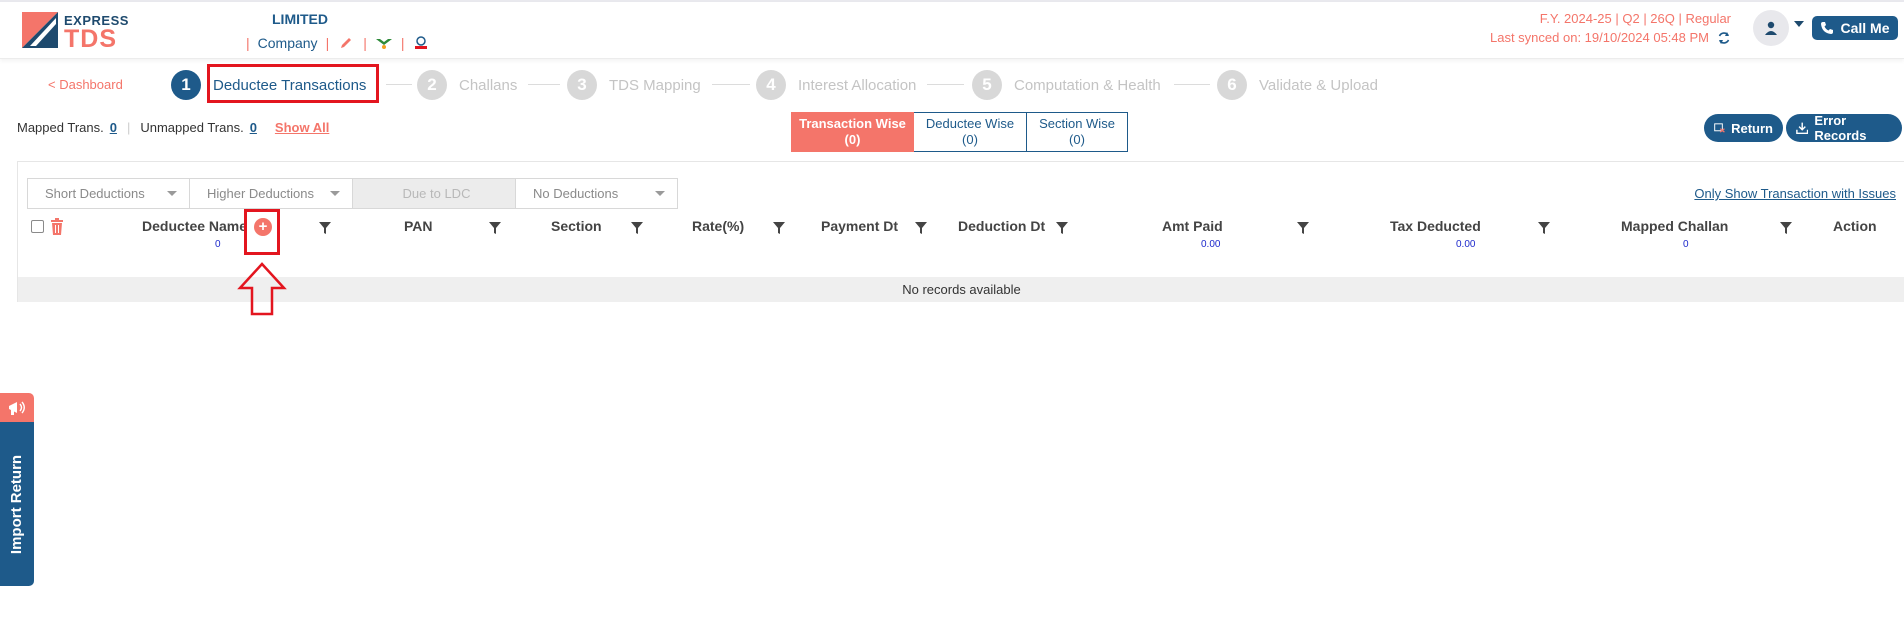 Image resolution: width=1904 pixels, height=618 pixels. What do you see at coordinates (1674, 226) in the screenshot?
I see `col-mapped-challan: Mapped Challan` at bounding box center [1674, 226].